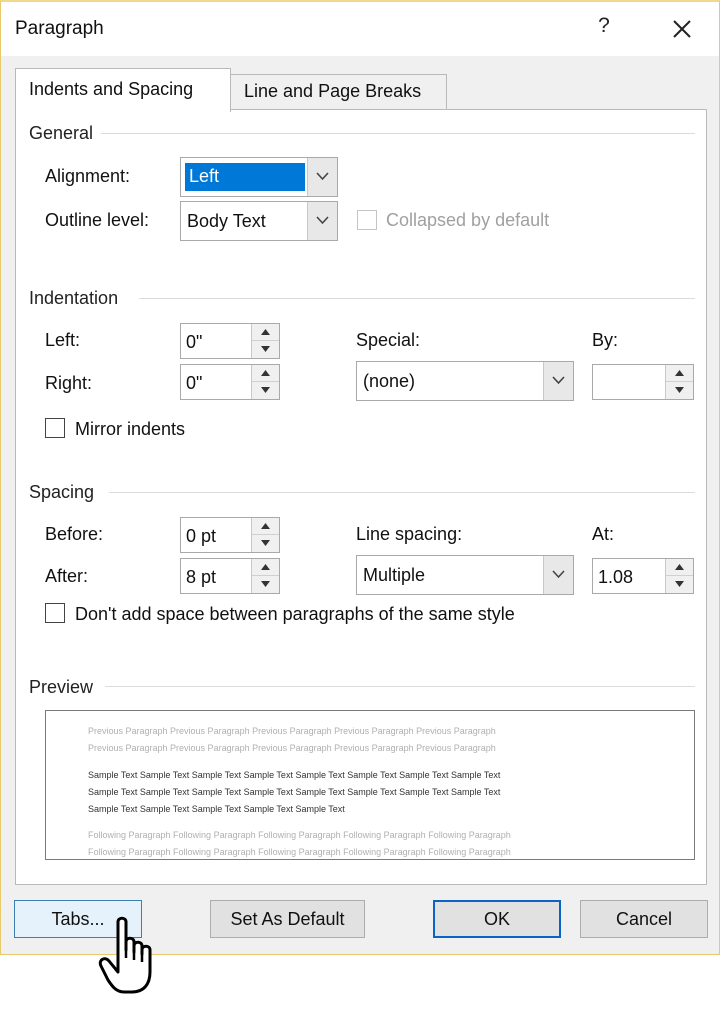 Image resolution: width=720 pixels, height=1014 pixels. Describe the element at coordinates (339, 92) in the screenshot. I see `tab-line-and-page-breaks: Line and Page Breaks` at that location.